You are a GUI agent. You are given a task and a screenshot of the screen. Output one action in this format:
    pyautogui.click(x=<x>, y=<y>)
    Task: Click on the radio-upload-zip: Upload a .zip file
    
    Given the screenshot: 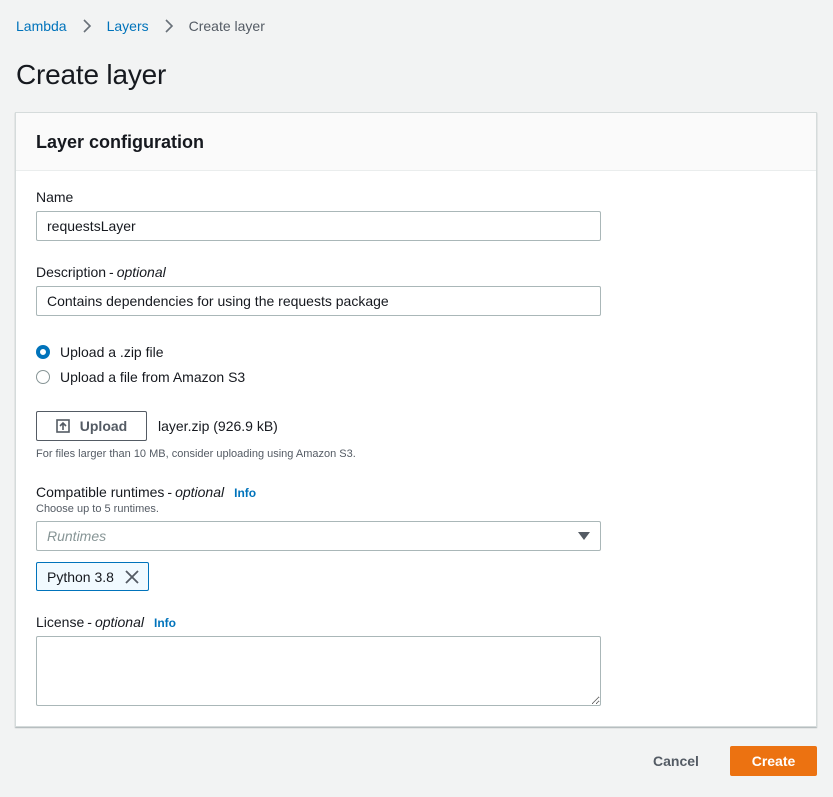 What is the action you would take?
    pyautogui.click(x=100, y=352)
    